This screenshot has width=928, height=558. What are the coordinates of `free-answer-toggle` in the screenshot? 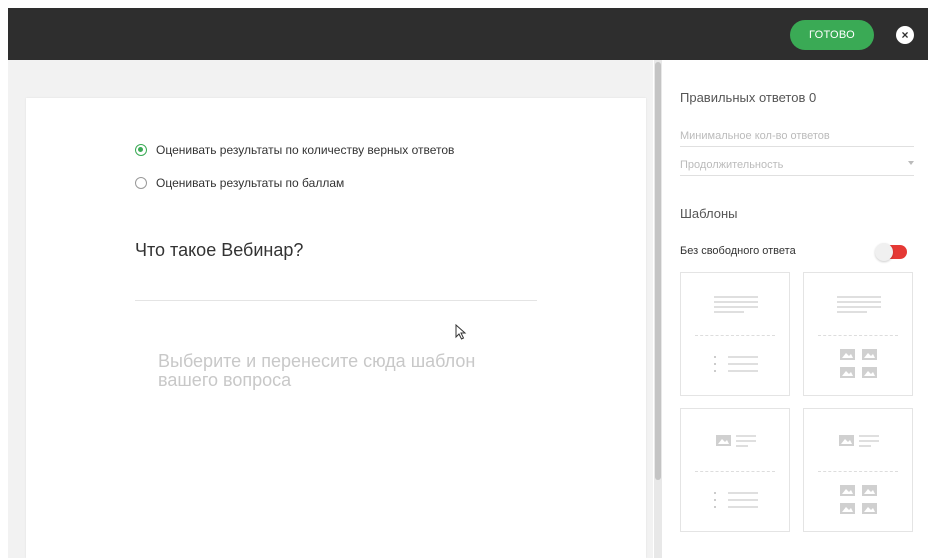 It's located at (891, 252).